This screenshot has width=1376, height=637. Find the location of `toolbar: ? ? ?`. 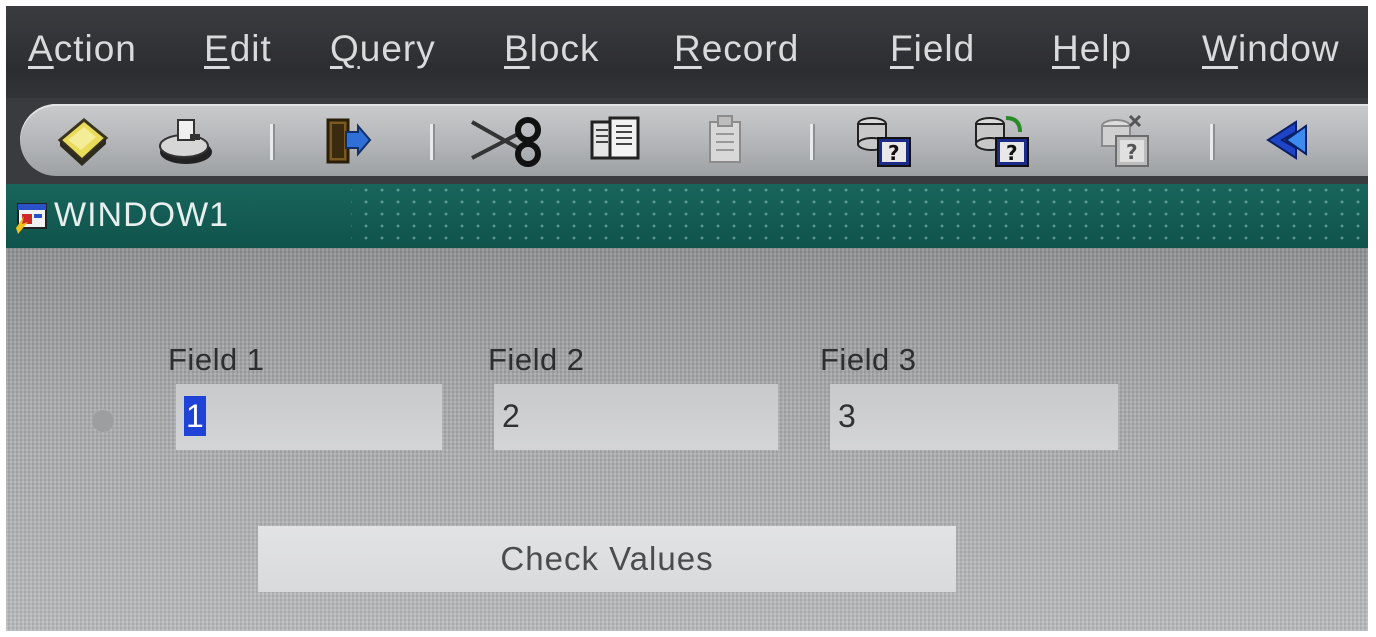

toolbar: ? ? ? is located at coordinates (687, 141).